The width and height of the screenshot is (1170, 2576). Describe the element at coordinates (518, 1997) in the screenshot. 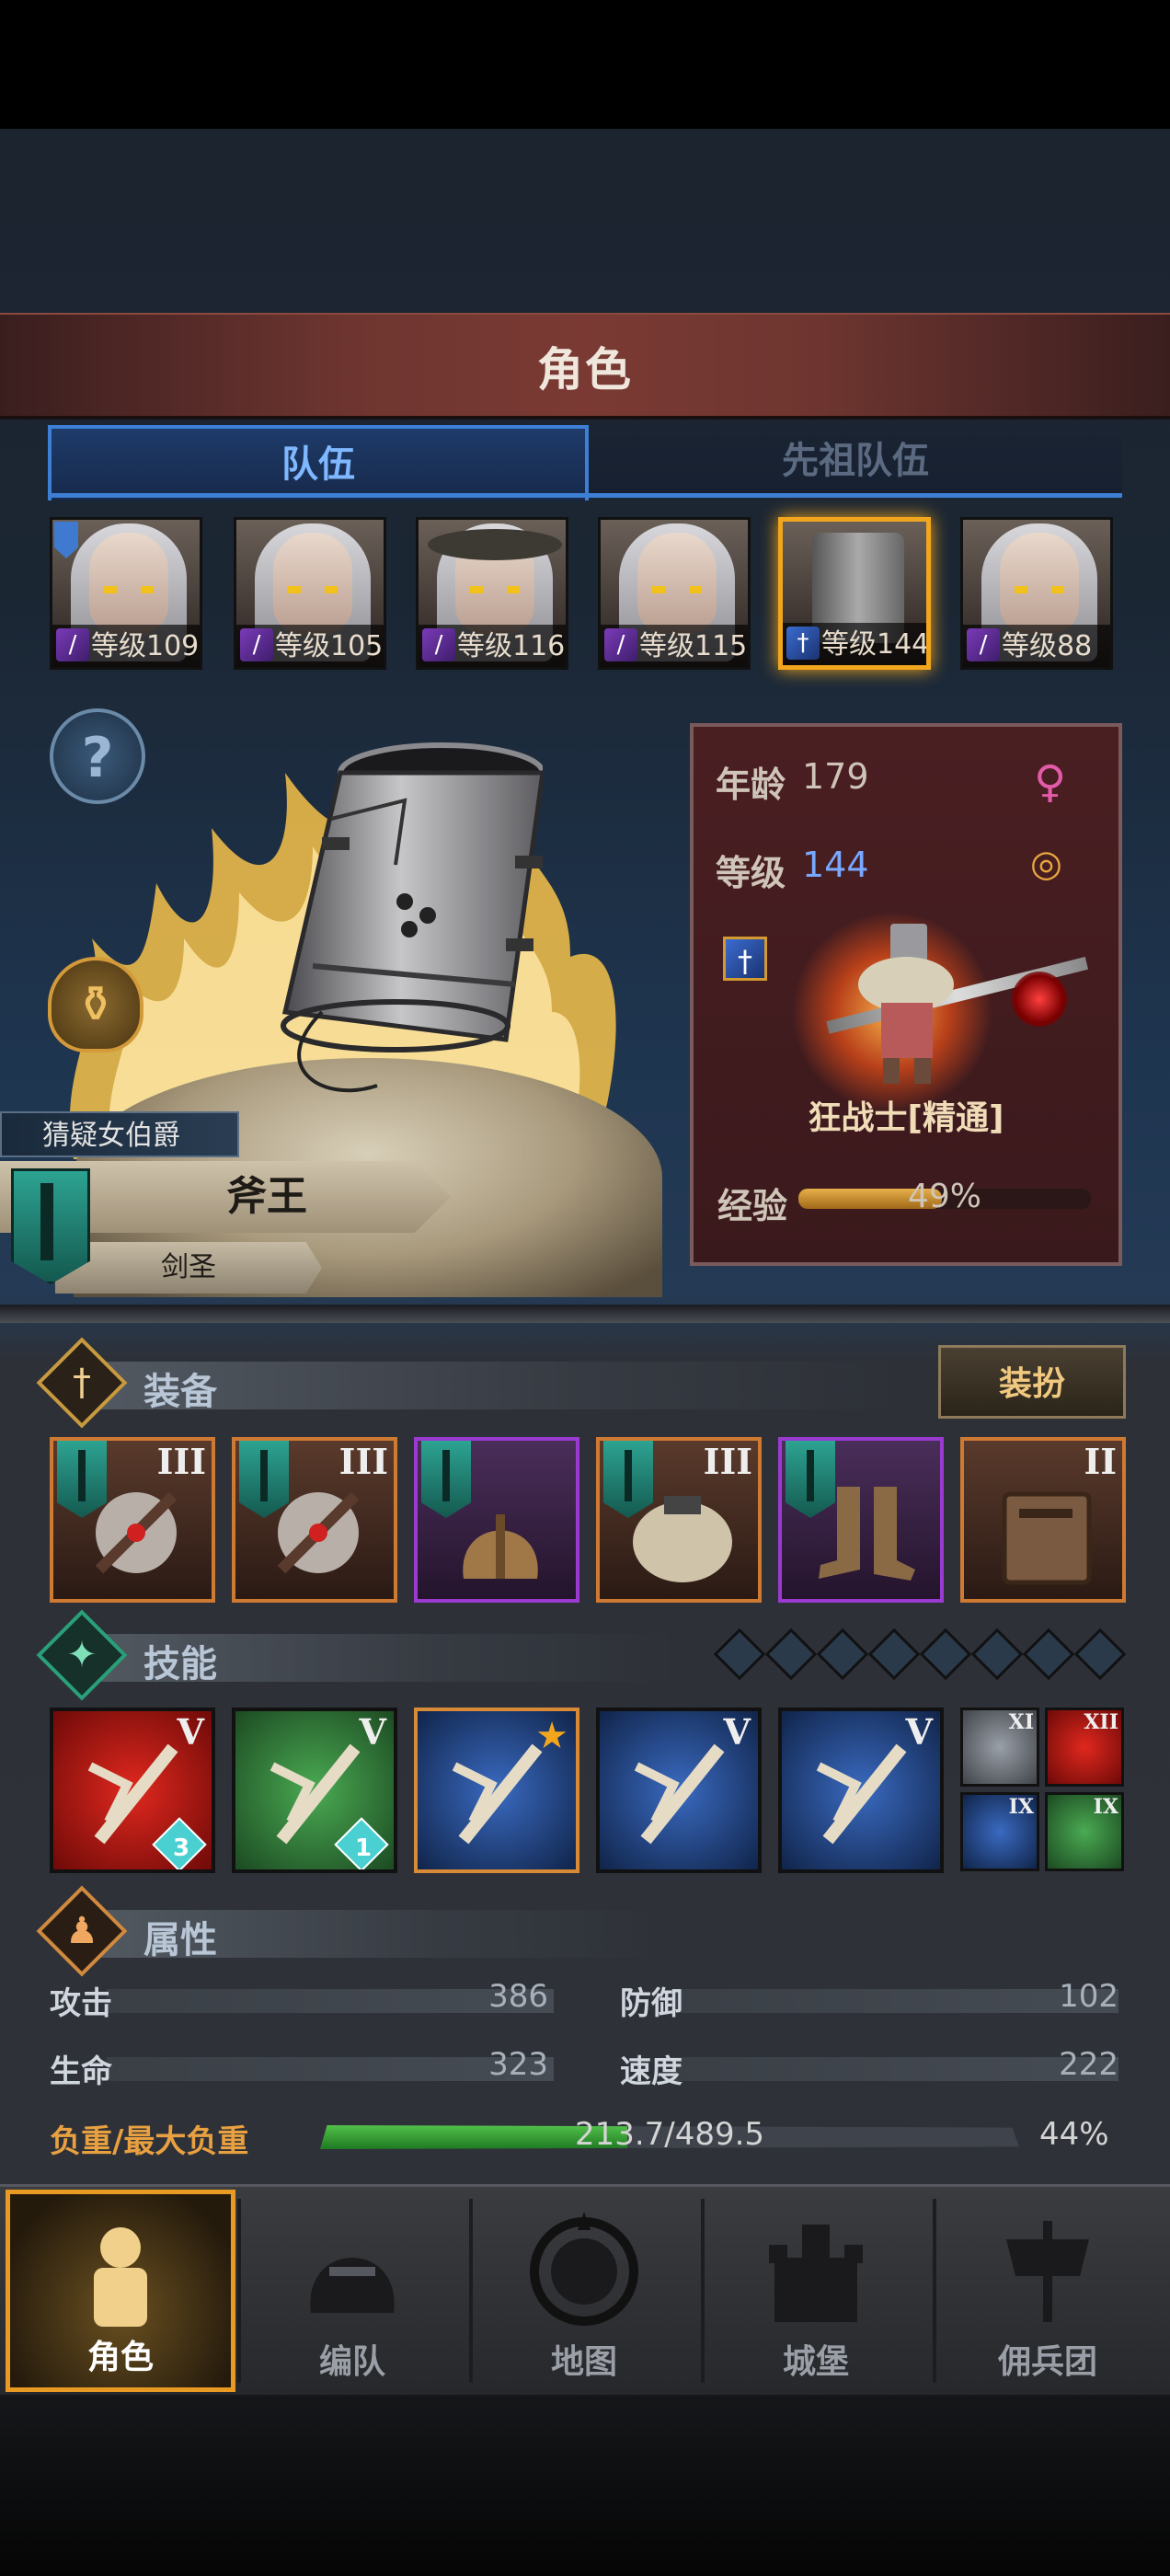

I see `attack-value: 386` at that location.